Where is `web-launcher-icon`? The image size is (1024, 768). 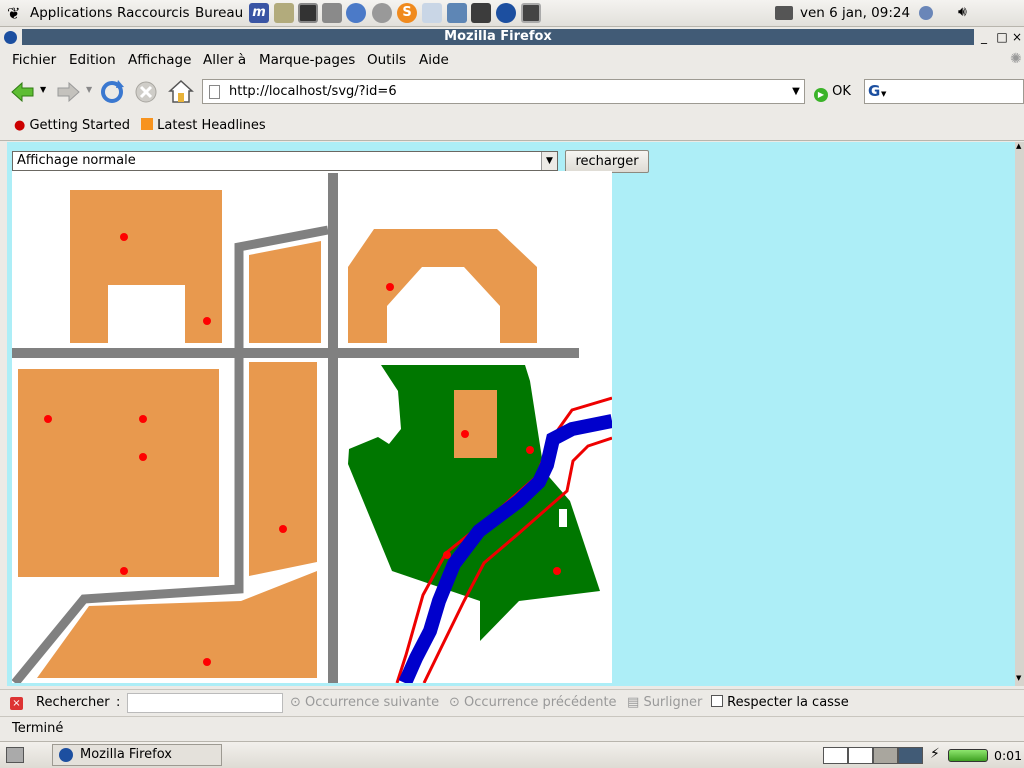 web-launcher-icon is located at coordinates (356, 13).